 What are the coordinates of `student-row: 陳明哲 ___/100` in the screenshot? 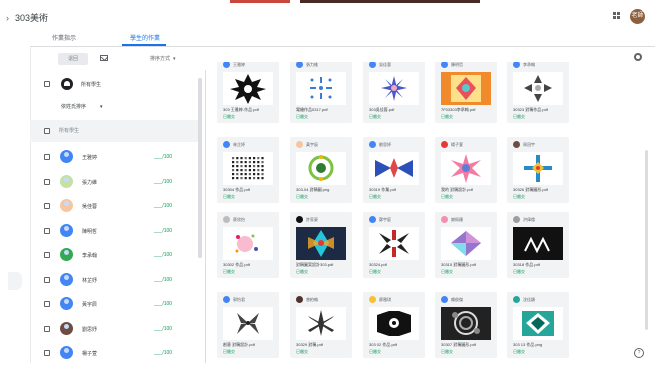 It's located at (114, 231).